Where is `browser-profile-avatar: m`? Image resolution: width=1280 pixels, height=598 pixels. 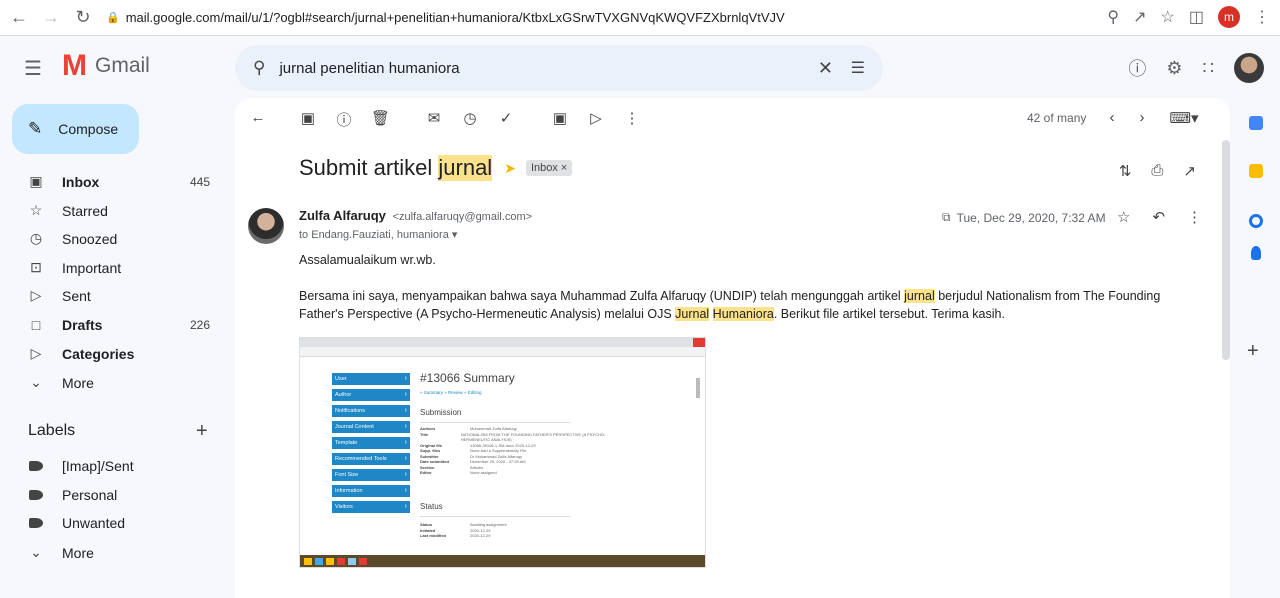
browser-profile-avatar: m is located at coordinates (1229, 17).